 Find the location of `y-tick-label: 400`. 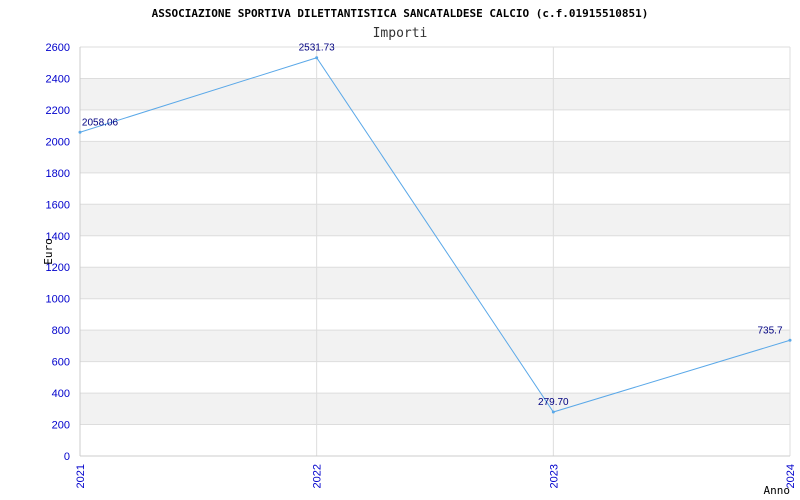

y-tick-label: 400 is located at coordinates (61, 394).